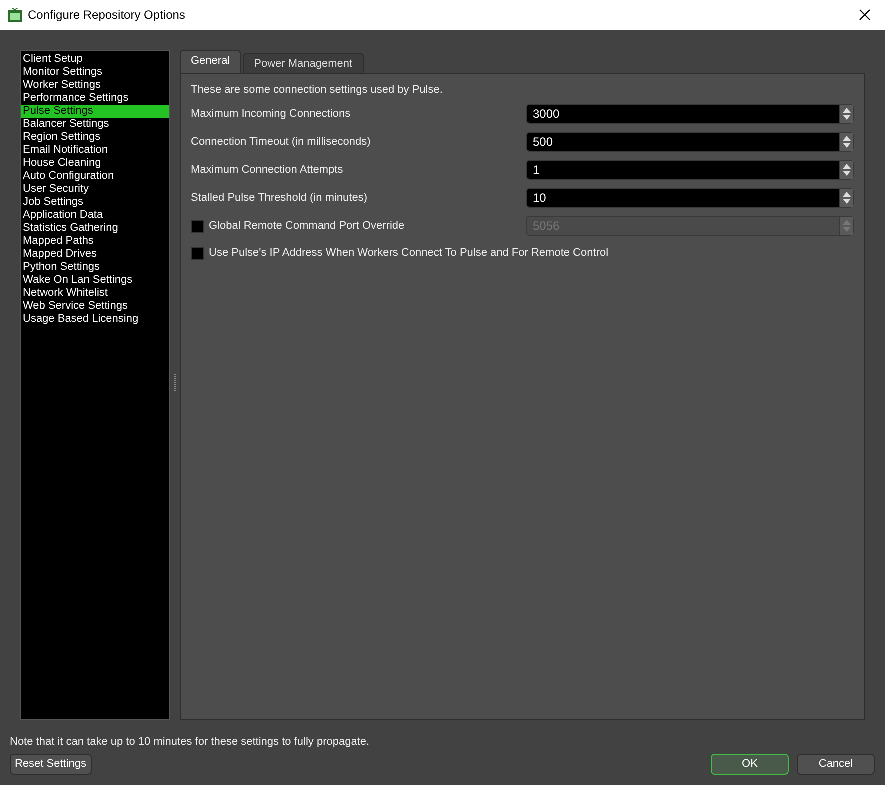 This screenshot has width=885, height=785. I want to click on sidebar-item: Worker Settings, so click(95, 85).